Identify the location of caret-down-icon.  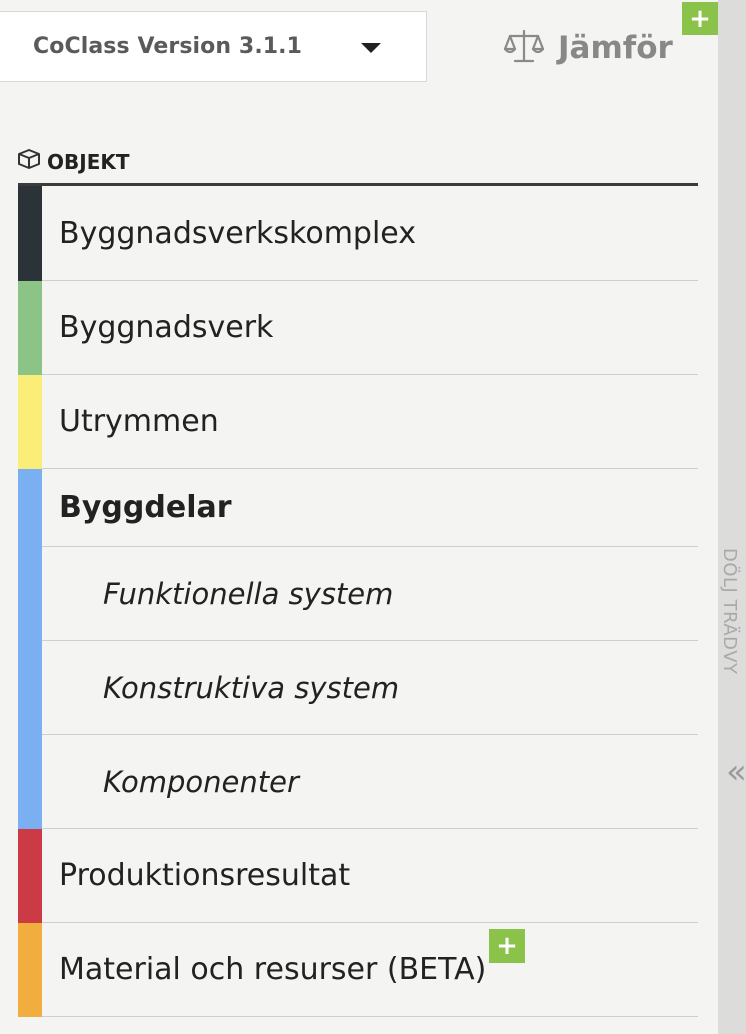
(371, 48).